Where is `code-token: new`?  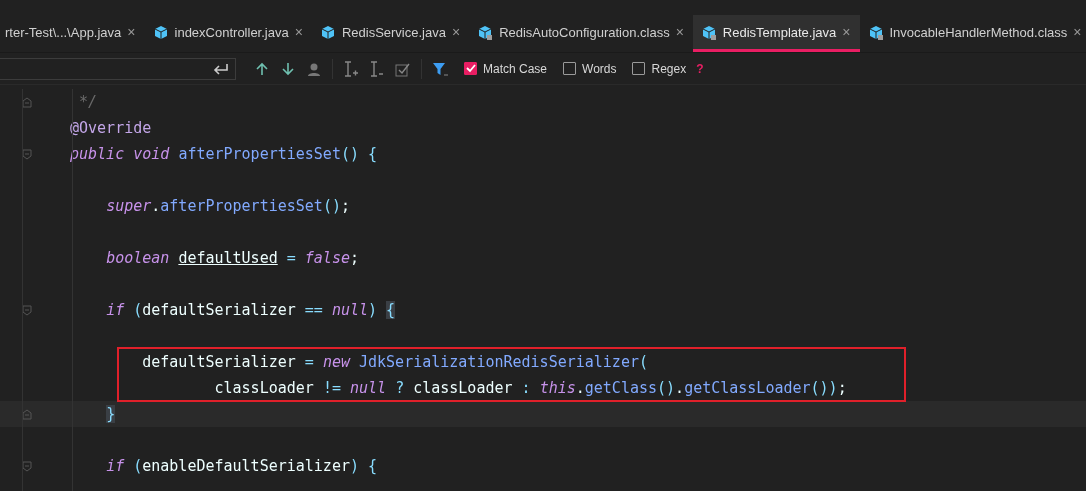
code-token: new is located at coordinates (336, 362).